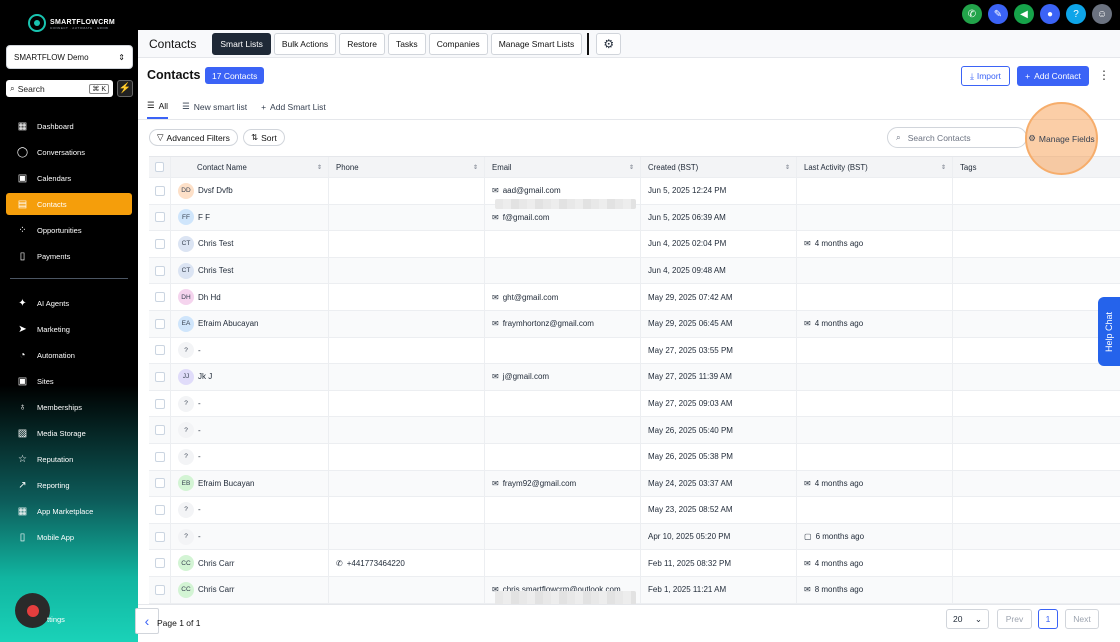  I want to click on next-page-button: Next, so click(1082, 619).